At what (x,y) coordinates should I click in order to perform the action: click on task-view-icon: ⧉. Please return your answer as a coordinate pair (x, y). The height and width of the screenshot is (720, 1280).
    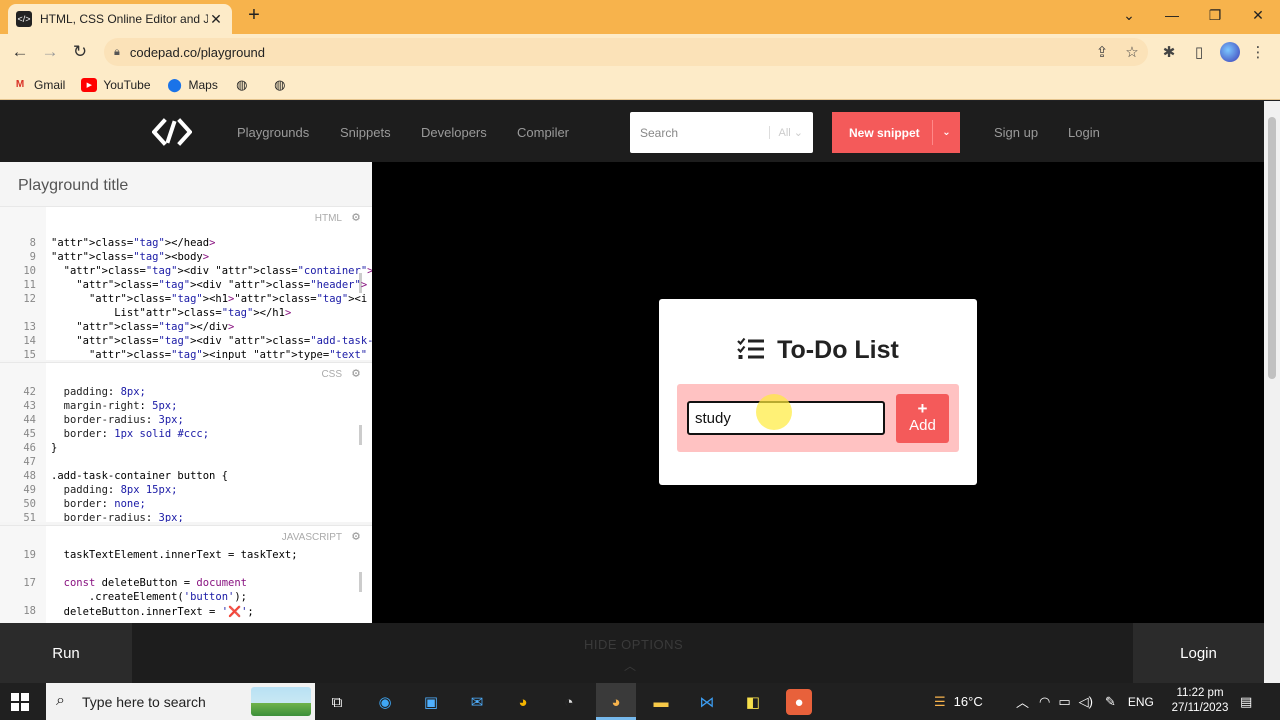
    Looking at the image, I should click on (337, 702).